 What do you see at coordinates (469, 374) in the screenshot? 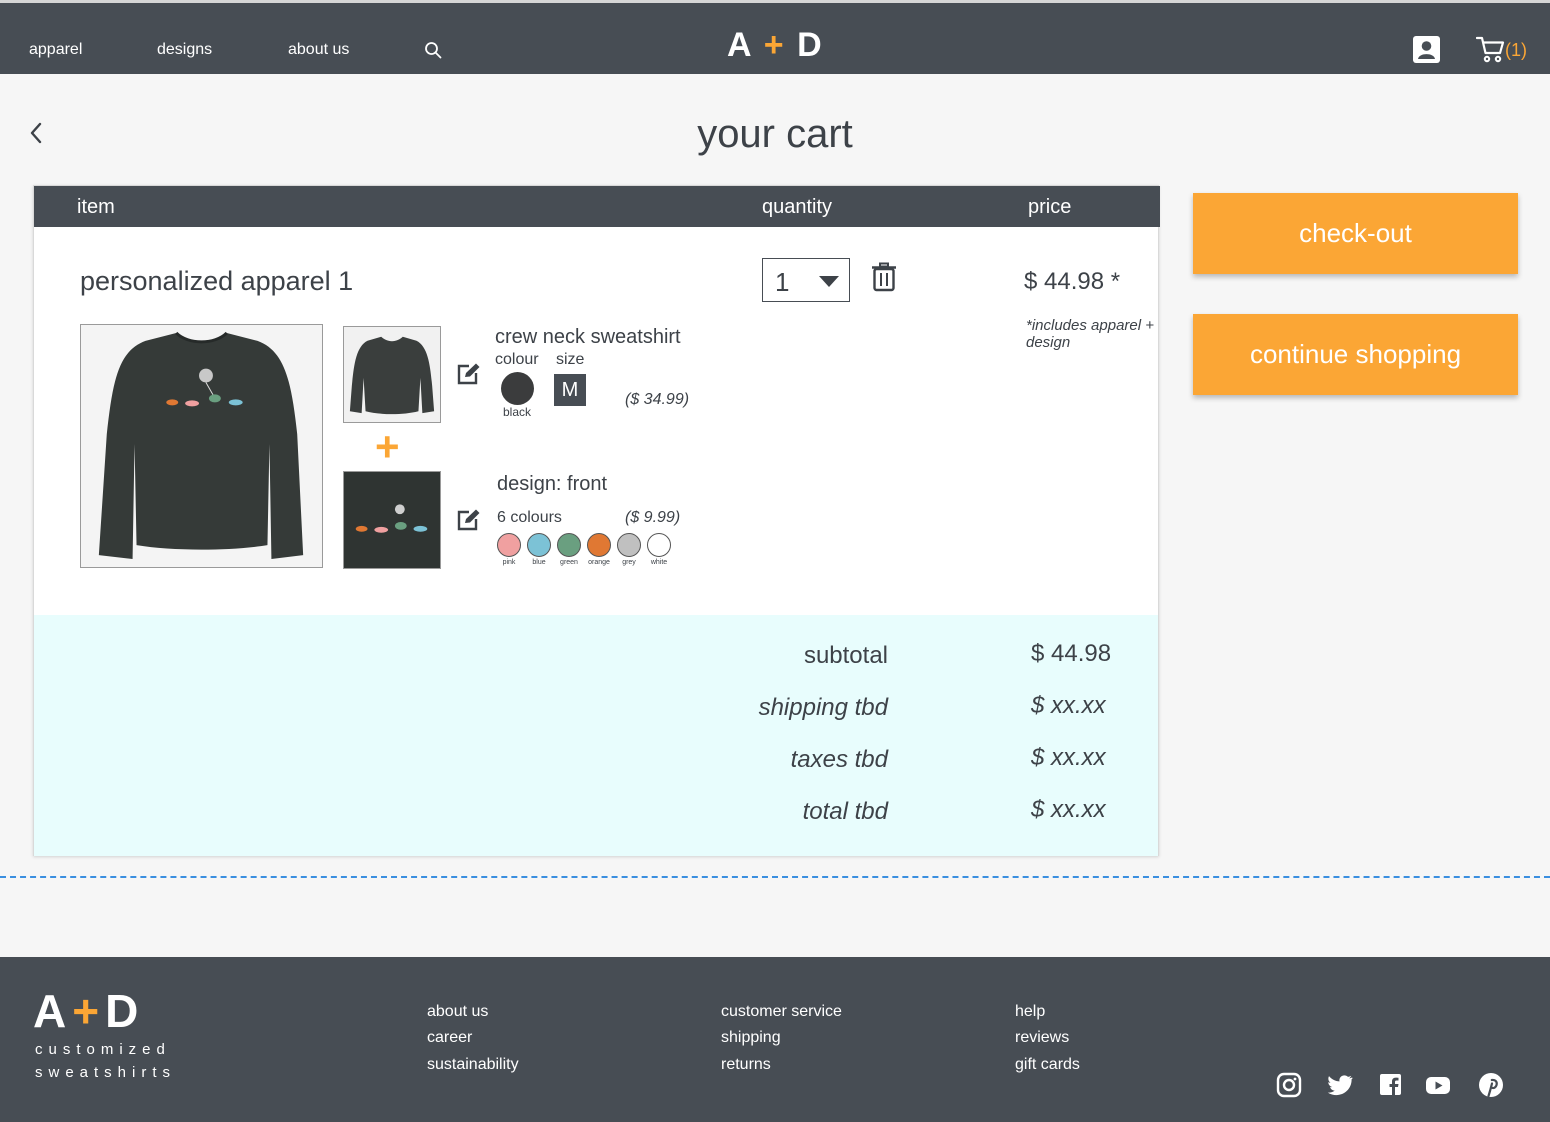
I see `edit-apparel-icon` at bounding box center [469, 374].